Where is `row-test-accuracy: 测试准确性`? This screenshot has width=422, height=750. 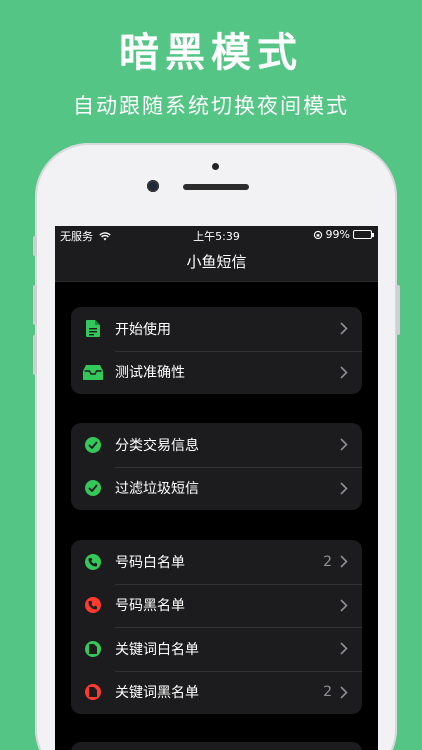
row-test-accuracy: 测试准确性 is located at coordinates (216, 372).